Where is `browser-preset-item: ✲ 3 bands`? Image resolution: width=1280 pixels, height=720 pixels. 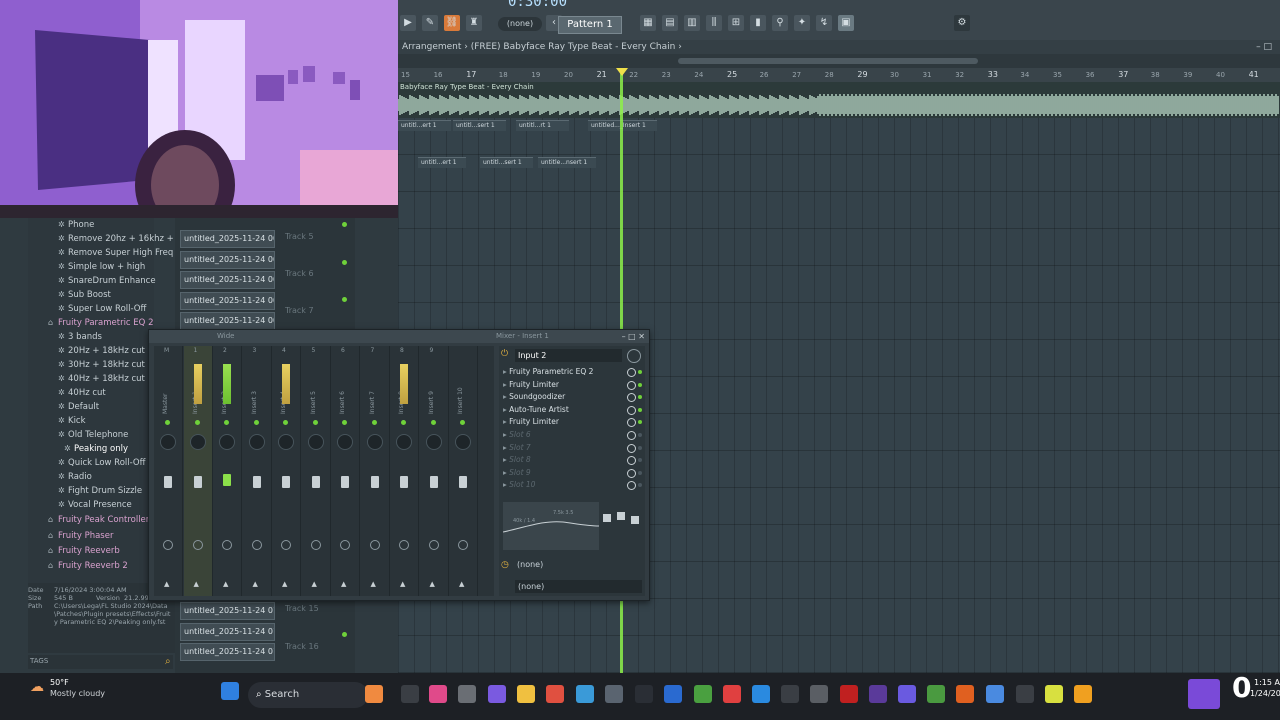
browser-preset-item: ✲ 3 bands is located at coordinates (80, 337).